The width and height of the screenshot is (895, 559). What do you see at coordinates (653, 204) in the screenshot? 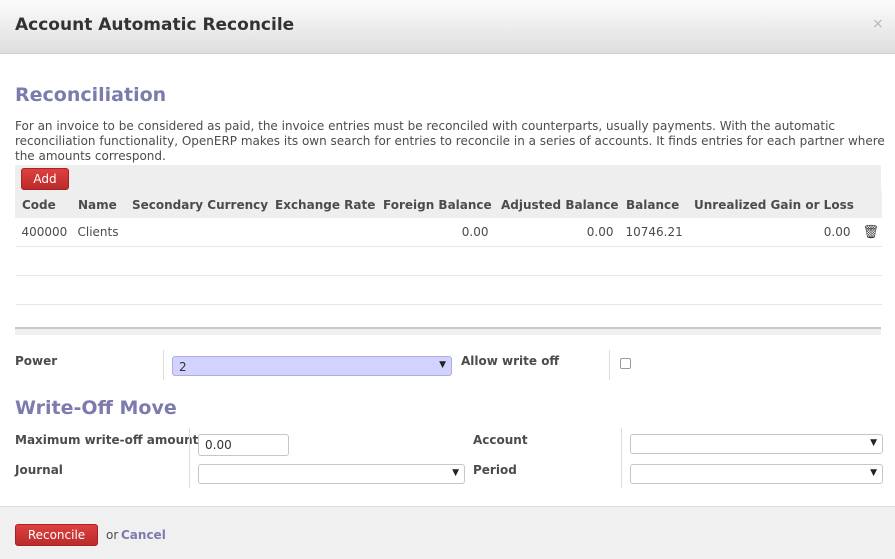
I see `column-header-balance: Balance` at bounding box center [653, 204].